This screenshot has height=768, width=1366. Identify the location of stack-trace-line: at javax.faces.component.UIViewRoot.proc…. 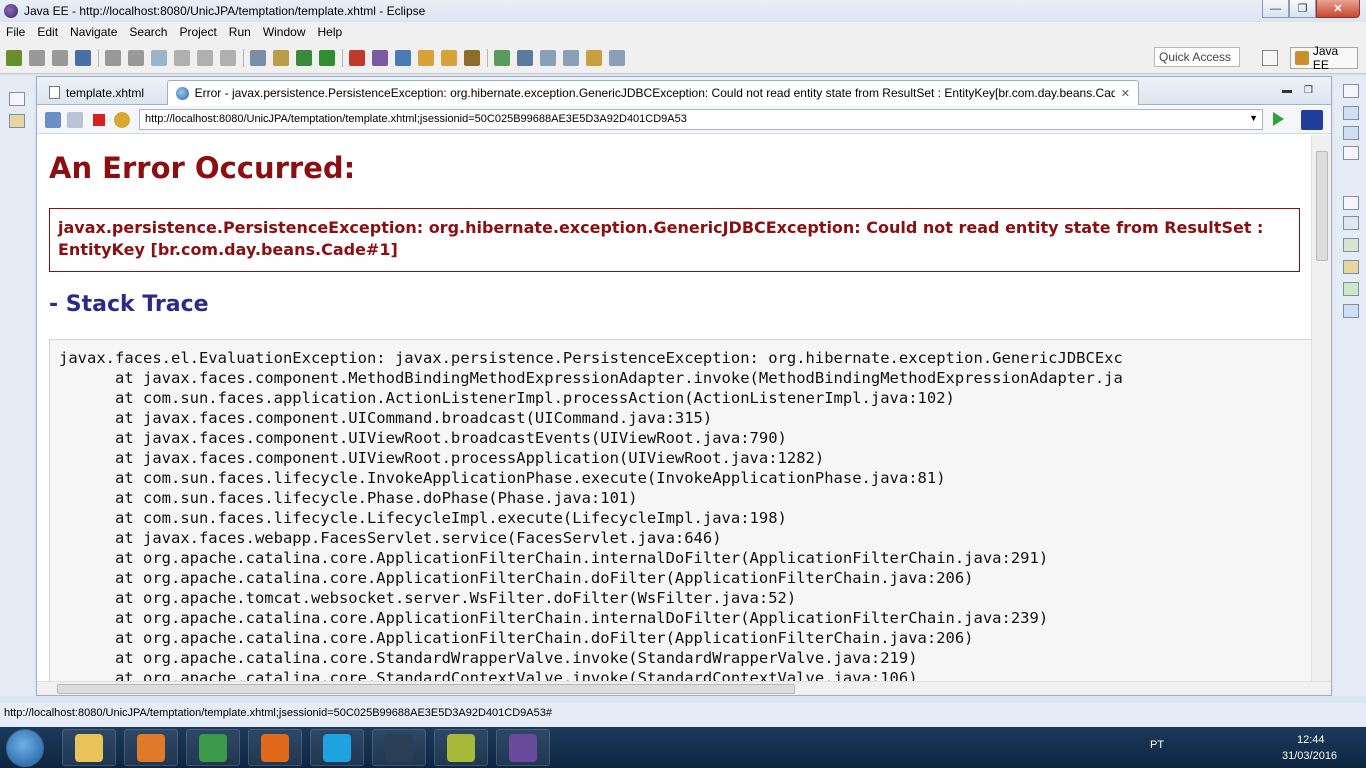
(442, 458).